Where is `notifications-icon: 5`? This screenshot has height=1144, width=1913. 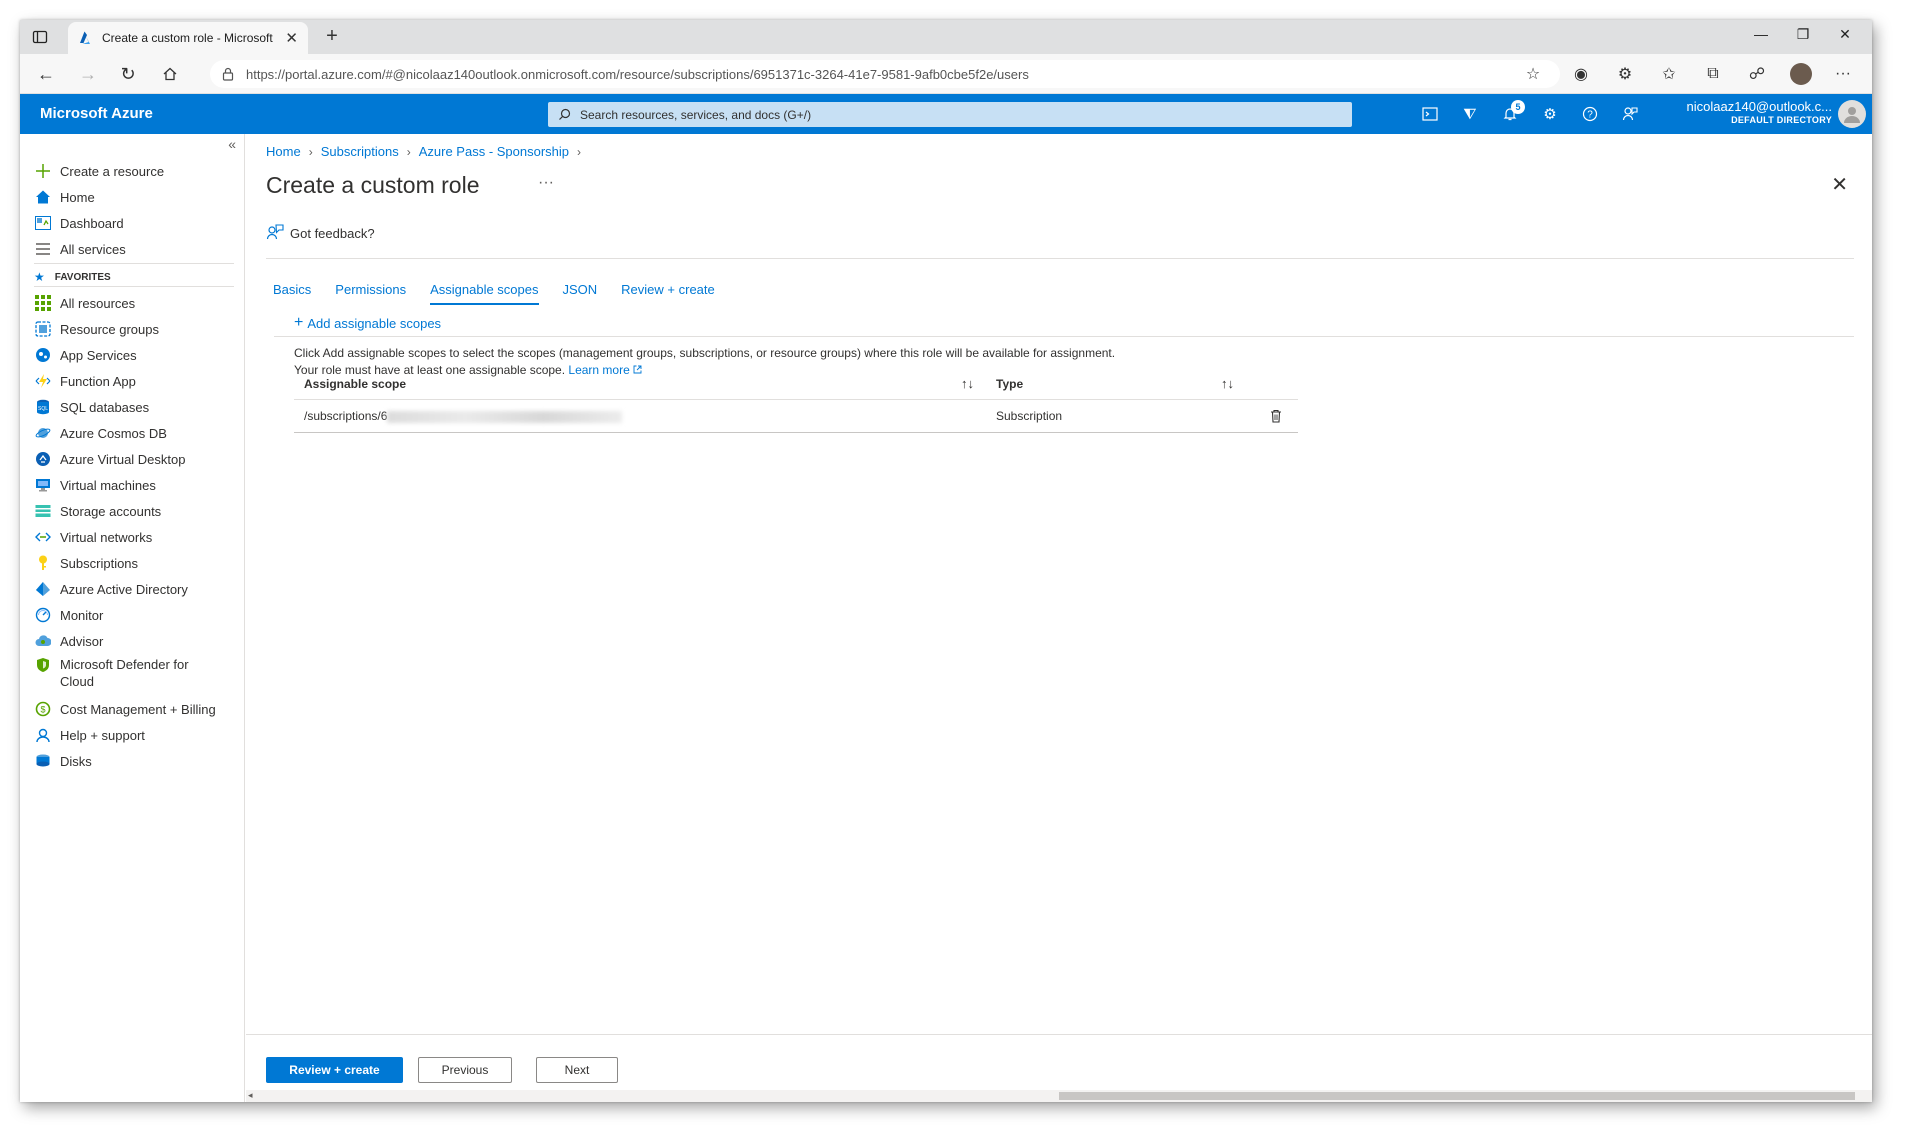 notifications-icon: 5 is located at coordinates (1511, 113).